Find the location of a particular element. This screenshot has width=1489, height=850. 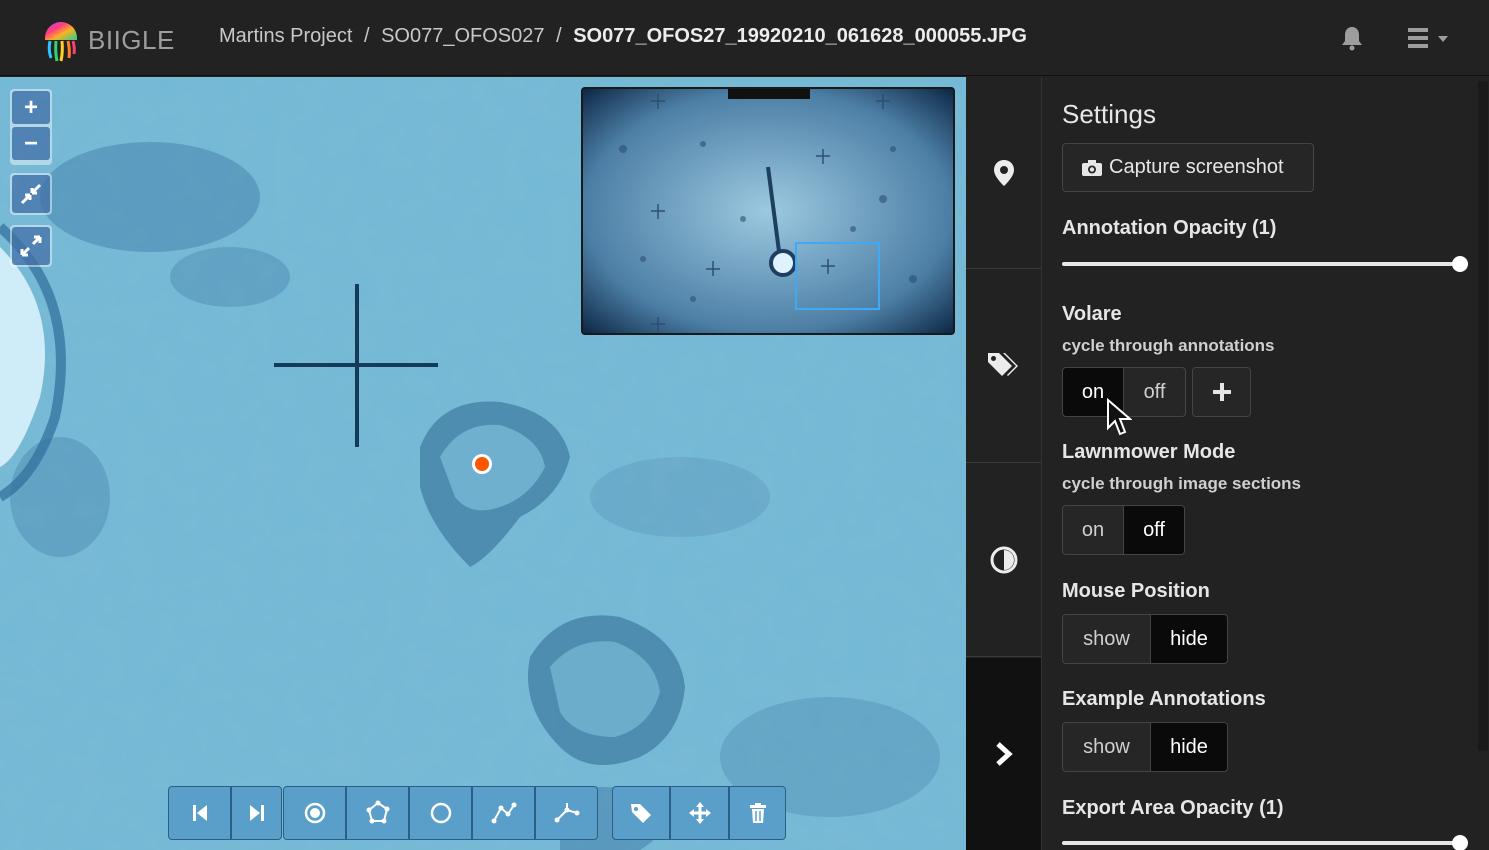

sidebar-tabs is located at coordinates (1003, 463).